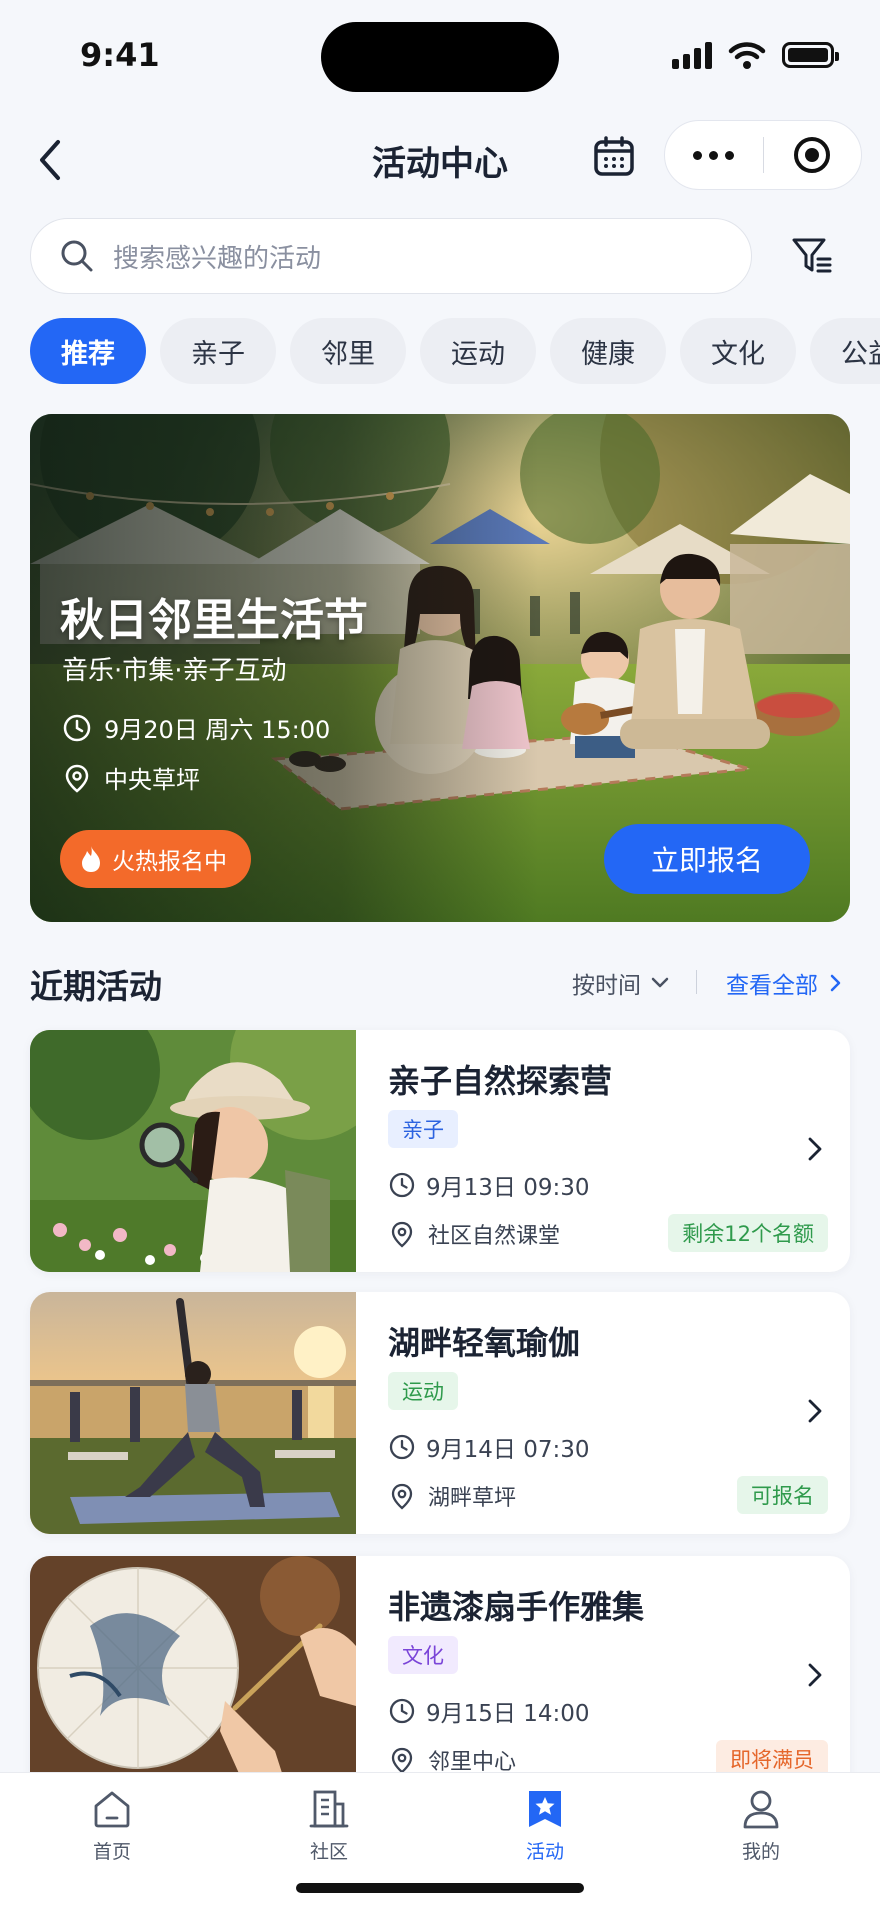 This screenshot has height=1907, width=880. I want to click on activity-title: 非遗漆扇手作雅集, so click(516, 1607).